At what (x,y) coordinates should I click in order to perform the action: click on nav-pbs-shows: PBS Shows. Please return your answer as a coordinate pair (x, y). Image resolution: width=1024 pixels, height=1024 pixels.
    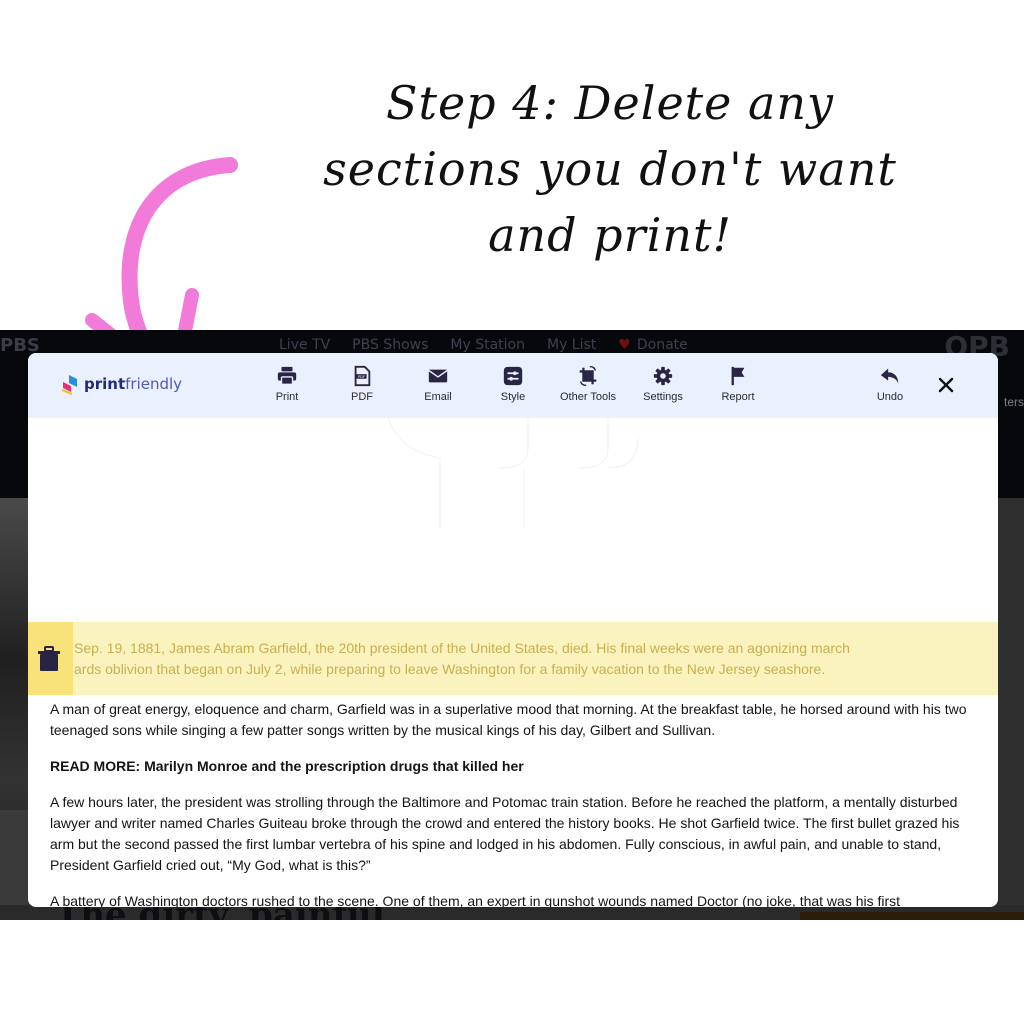
    Looking at the image, I should click on (390, 345).